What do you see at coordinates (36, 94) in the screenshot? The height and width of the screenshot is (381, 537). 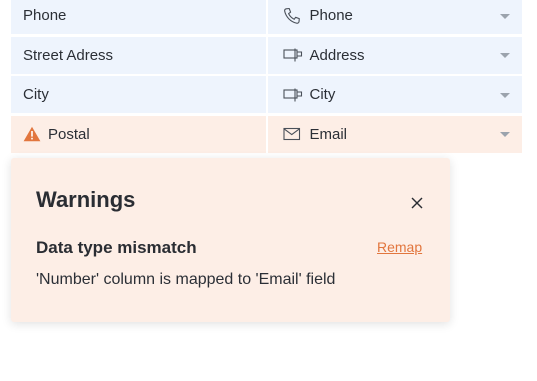 I see `source-column-label: City` at bounding box center [36, 94].